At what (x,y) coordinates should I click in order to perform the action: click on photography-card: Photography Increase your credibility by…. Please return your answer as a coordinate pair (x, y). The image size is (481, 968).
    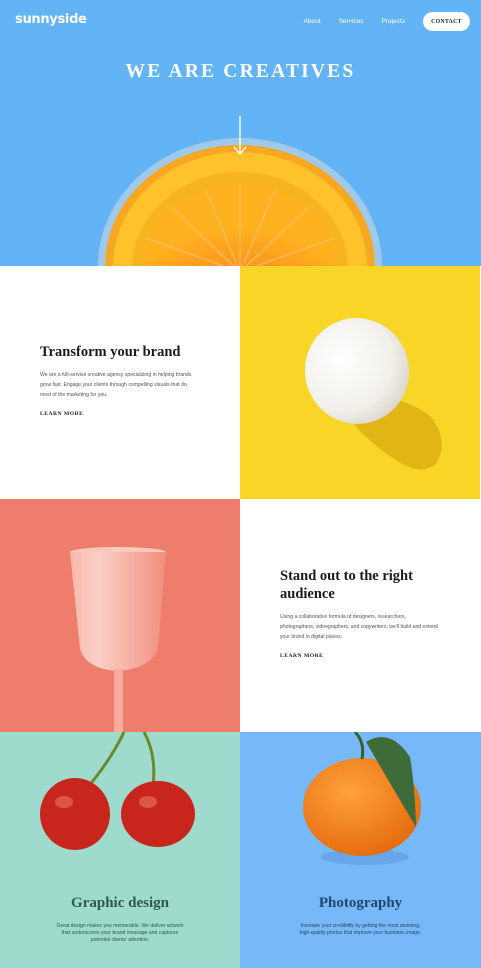
    Looking at the image, I should click on (360, 850).